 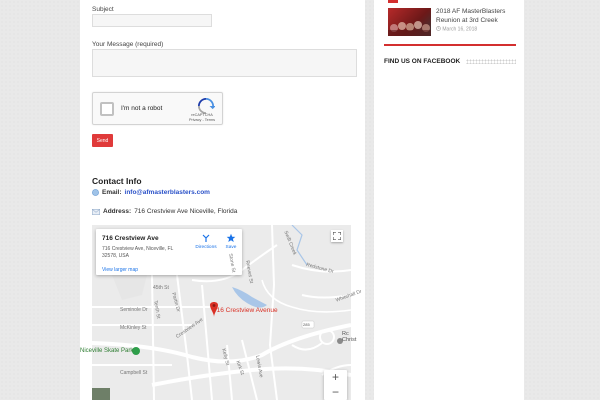 What do you see at coordinates (134, 310) in the screenshot?
I see `street-label-seminole: Seminole Dr` at bounding box center [134, 310].